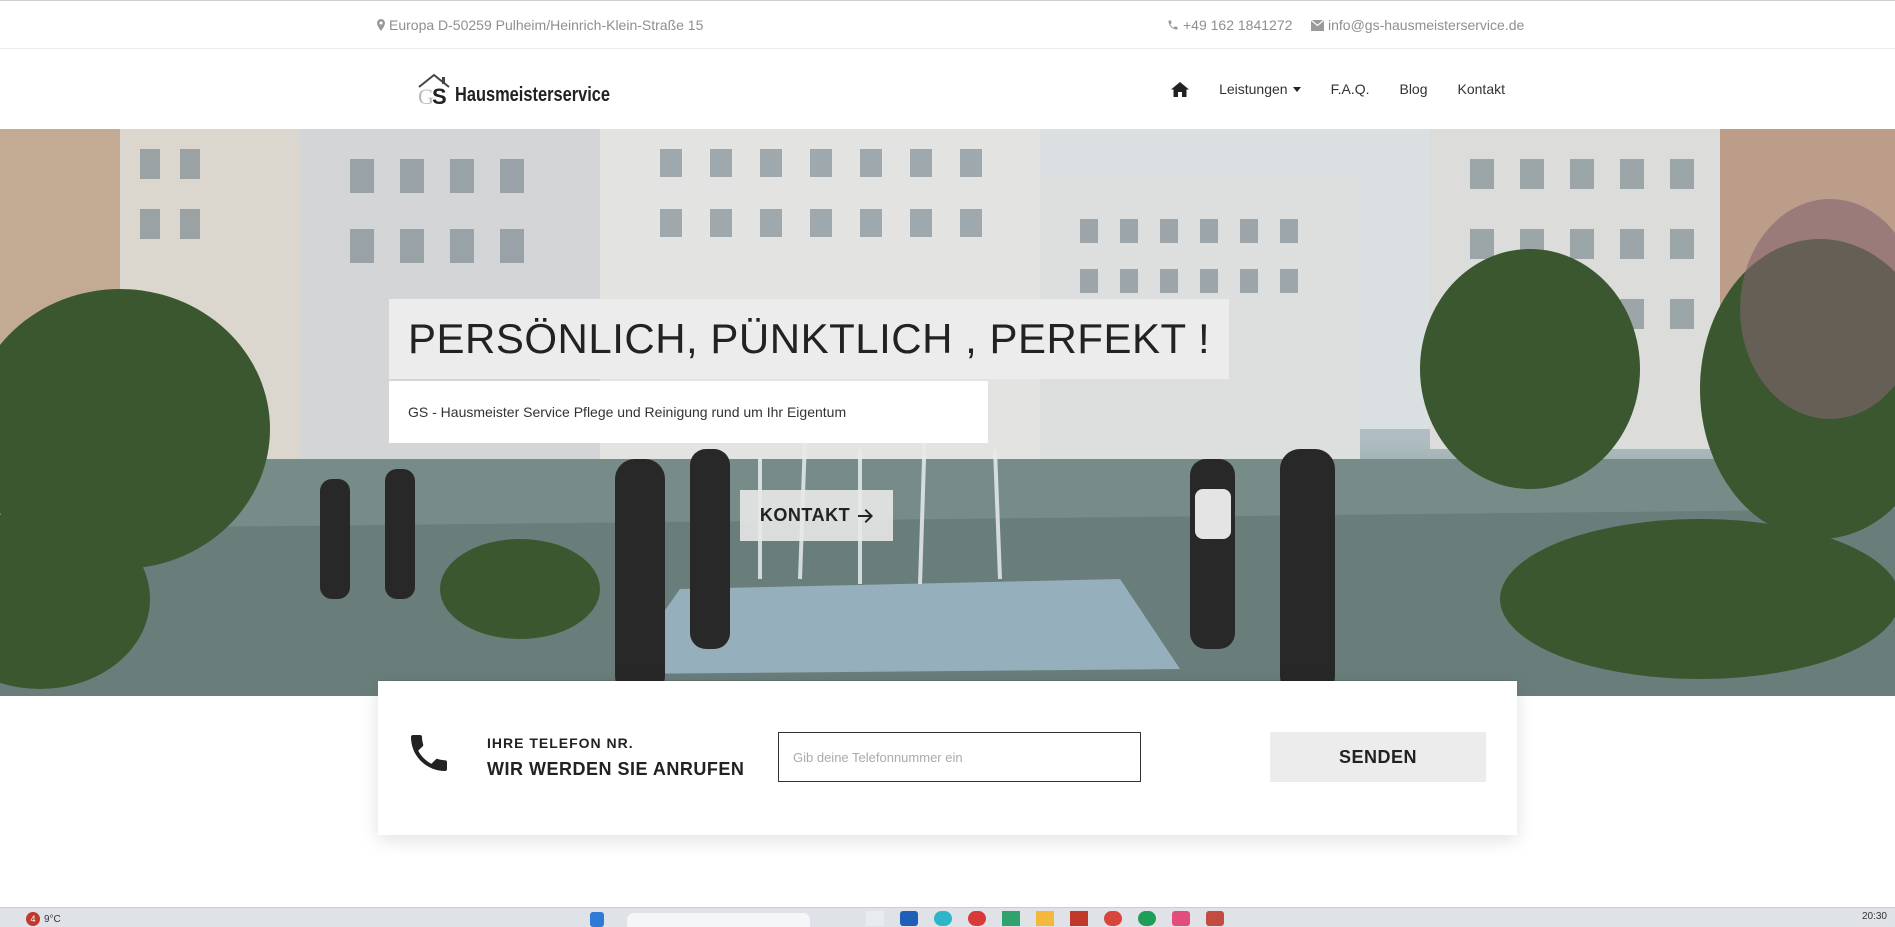 This screenshot has height=927, width=1895. I want to click on opera-icon, so click(977, 918).